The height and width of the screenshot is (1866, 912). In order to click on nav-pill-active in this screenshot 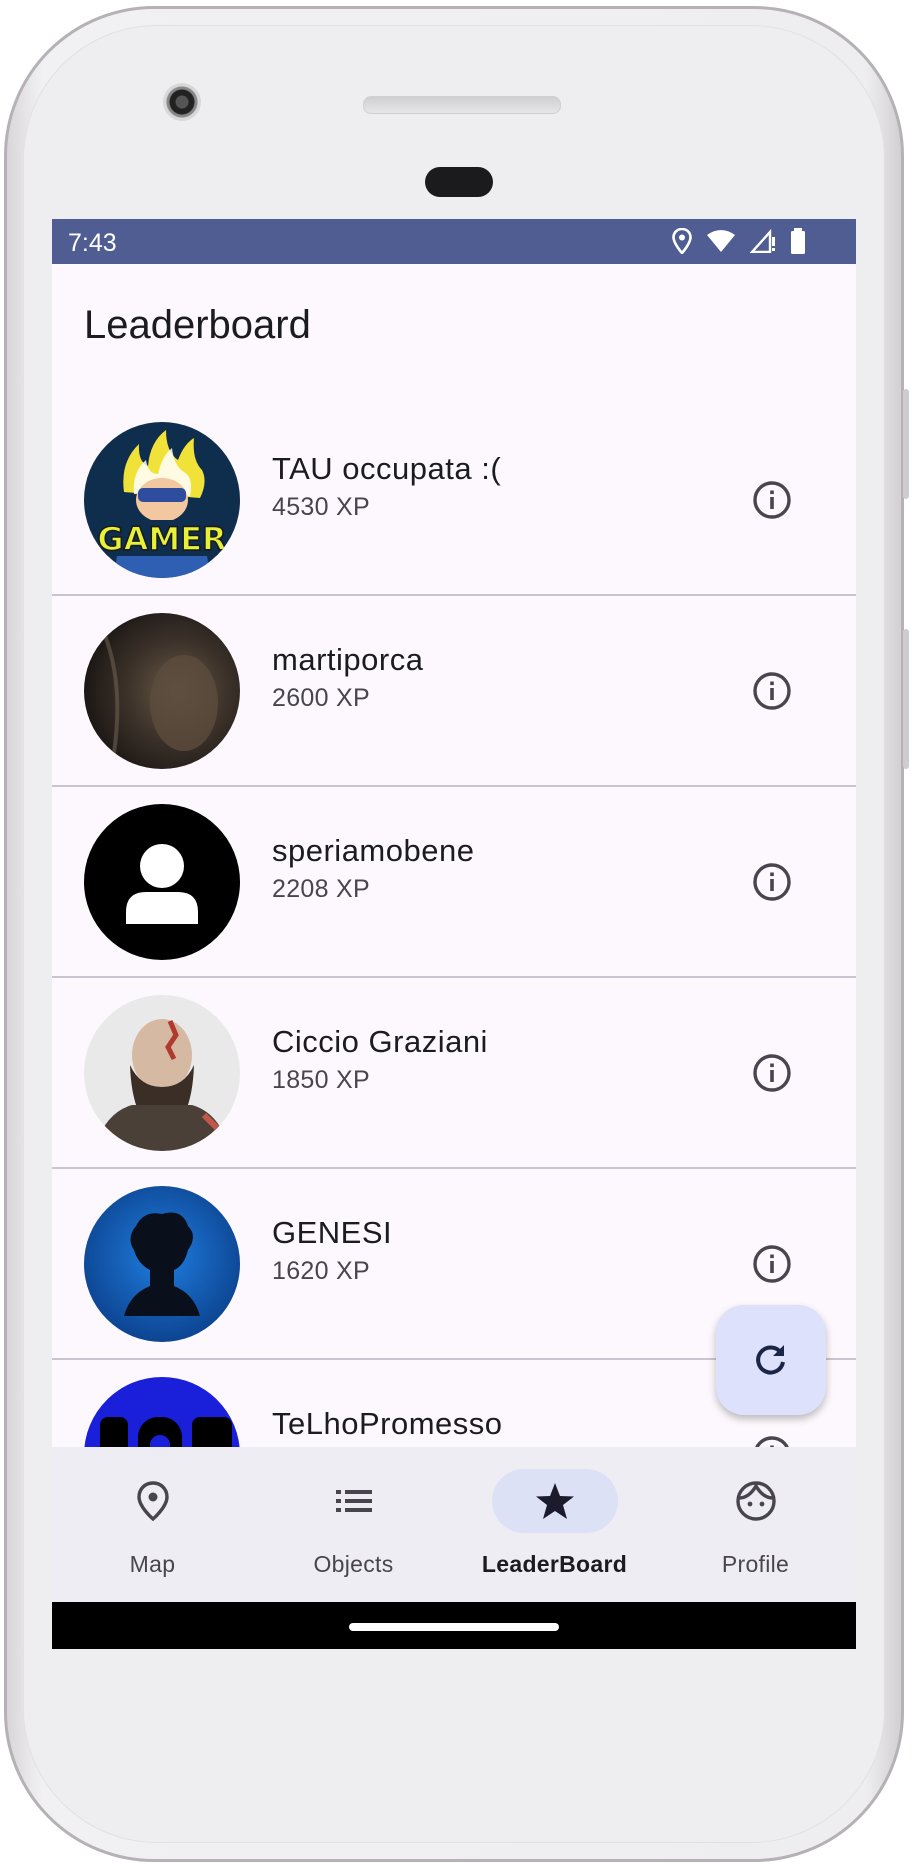, I will do `click(554, 1501)`.